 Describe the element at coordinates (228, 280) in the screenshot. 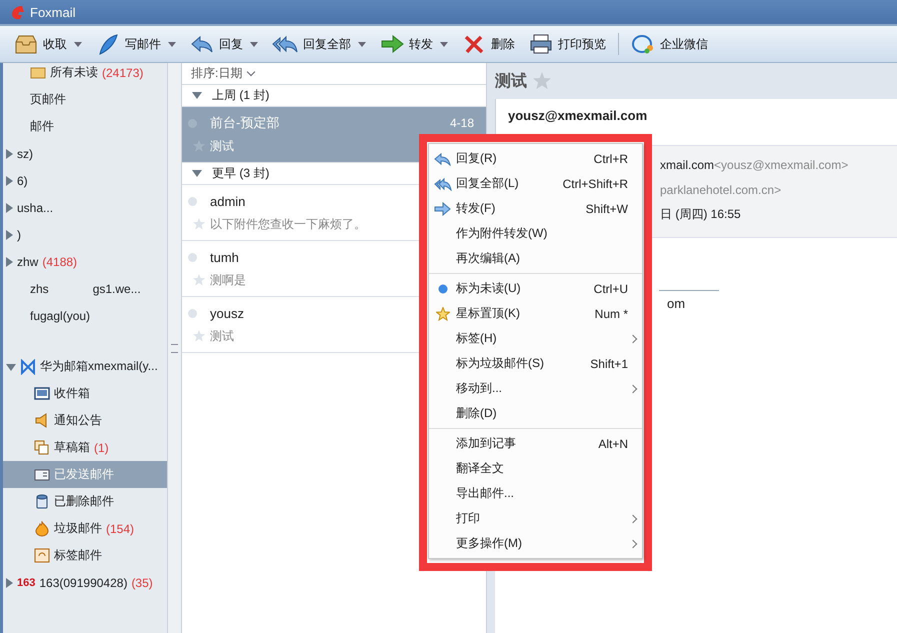

I see `message-subject: 测啊是` at that location.